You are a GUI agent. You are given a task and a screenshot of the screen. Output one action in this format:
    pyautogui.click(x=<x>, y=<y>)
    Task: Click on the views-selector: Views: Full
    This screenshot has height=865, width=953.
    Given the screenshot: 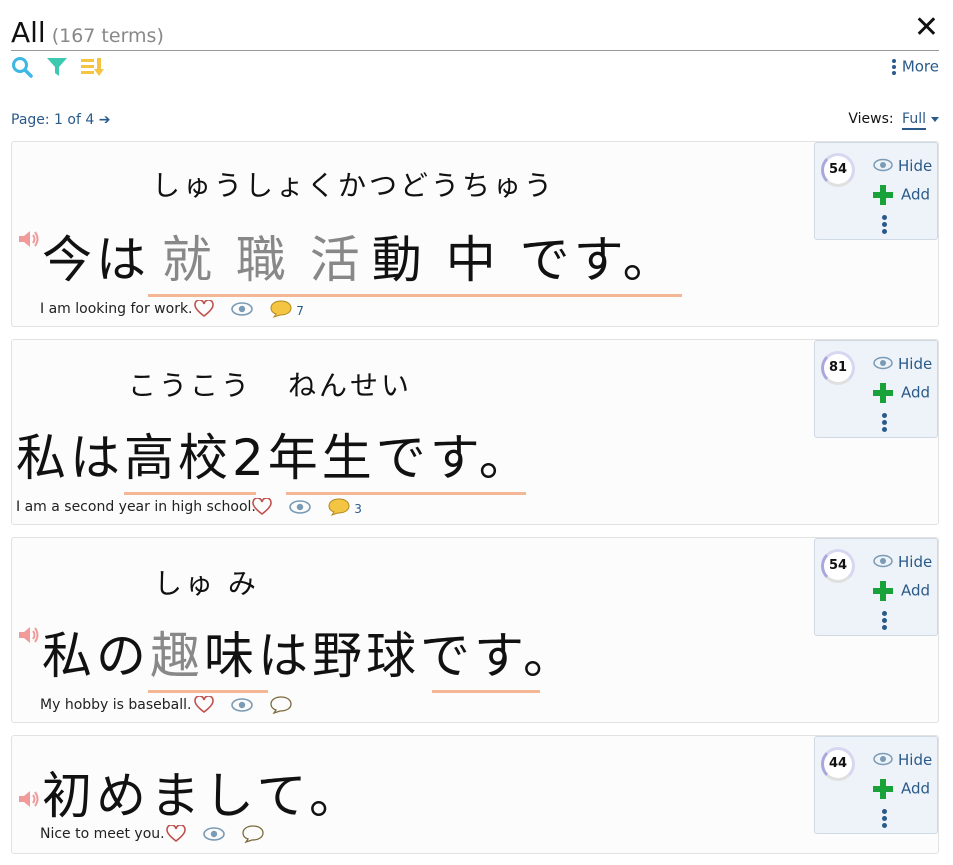 What is the action you would take?
    pyautogui.click(x=893, y=120)
    